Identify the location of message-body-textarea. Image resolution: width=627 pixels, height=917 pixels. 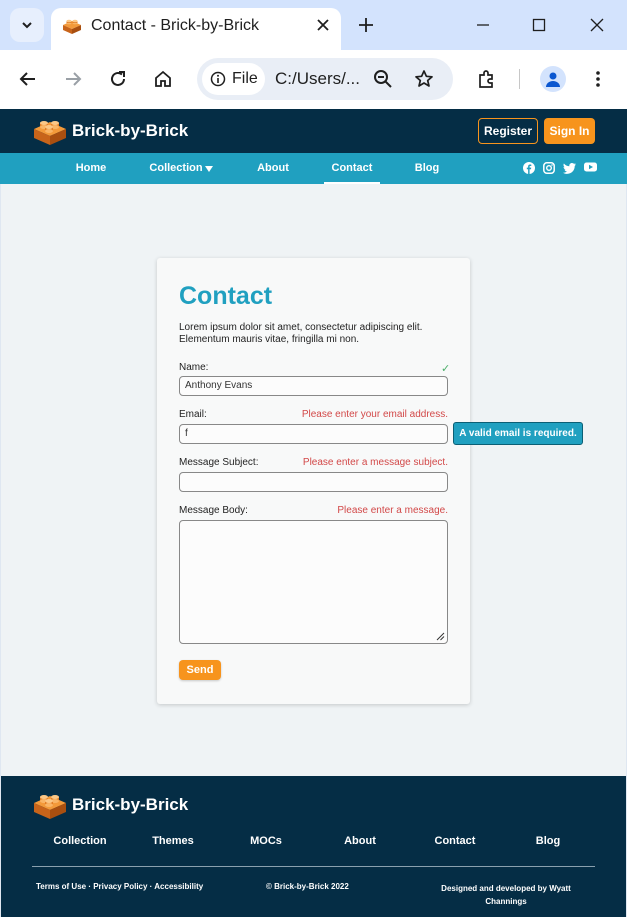
(313, 582).